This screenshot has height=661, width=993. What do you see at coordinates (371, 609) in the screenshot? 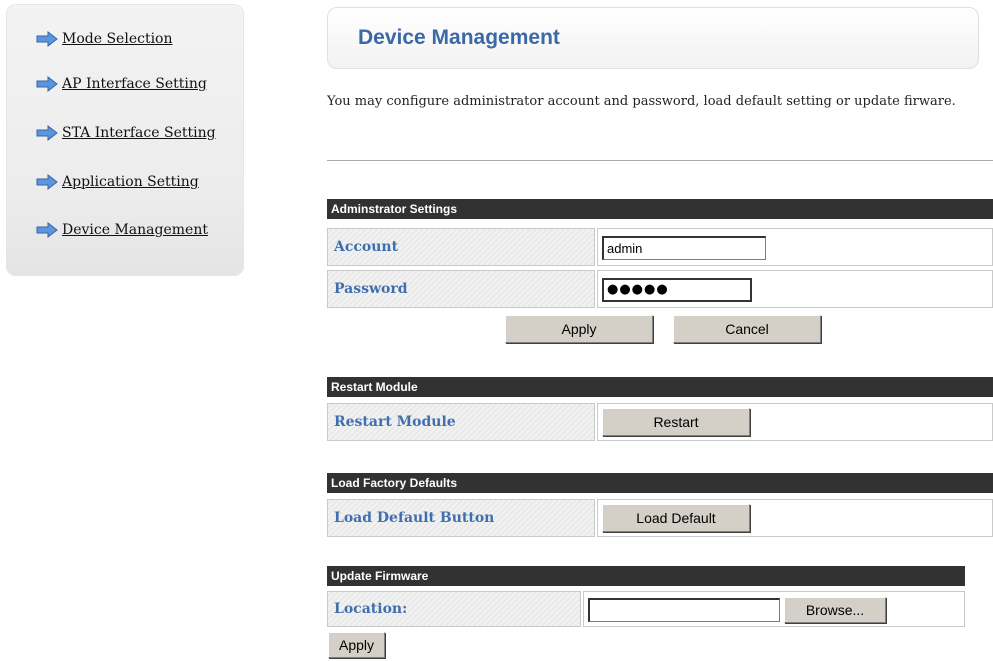
I see `location-label: Location:` at bounding box center [371, 609].